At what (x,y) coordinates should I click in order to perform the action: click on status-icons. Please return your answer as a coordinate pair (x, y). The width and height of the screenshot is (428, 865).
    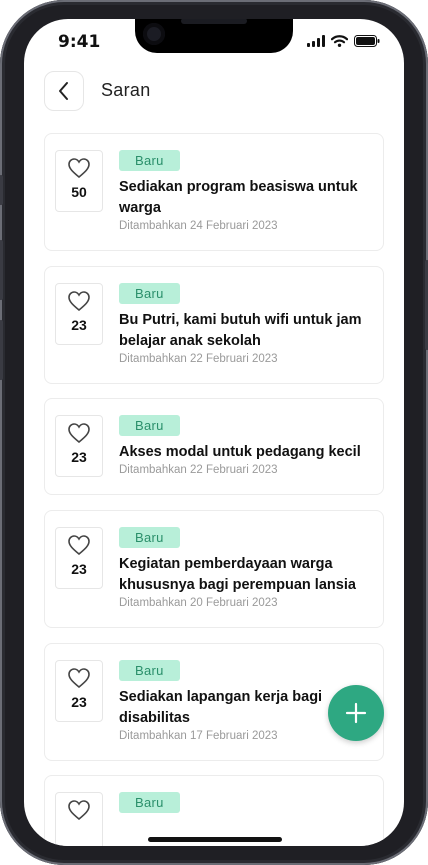
    Looking at the image, I should click on (343, 41).